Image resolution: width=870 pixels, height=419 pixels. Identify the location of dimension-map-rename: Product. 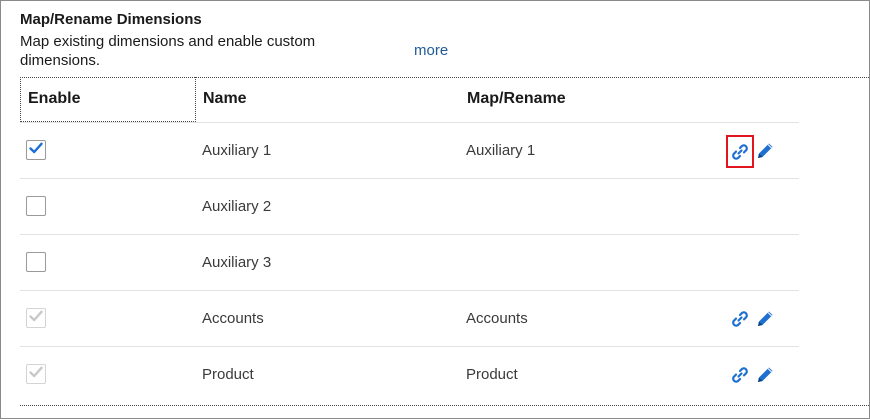
(492, 374).